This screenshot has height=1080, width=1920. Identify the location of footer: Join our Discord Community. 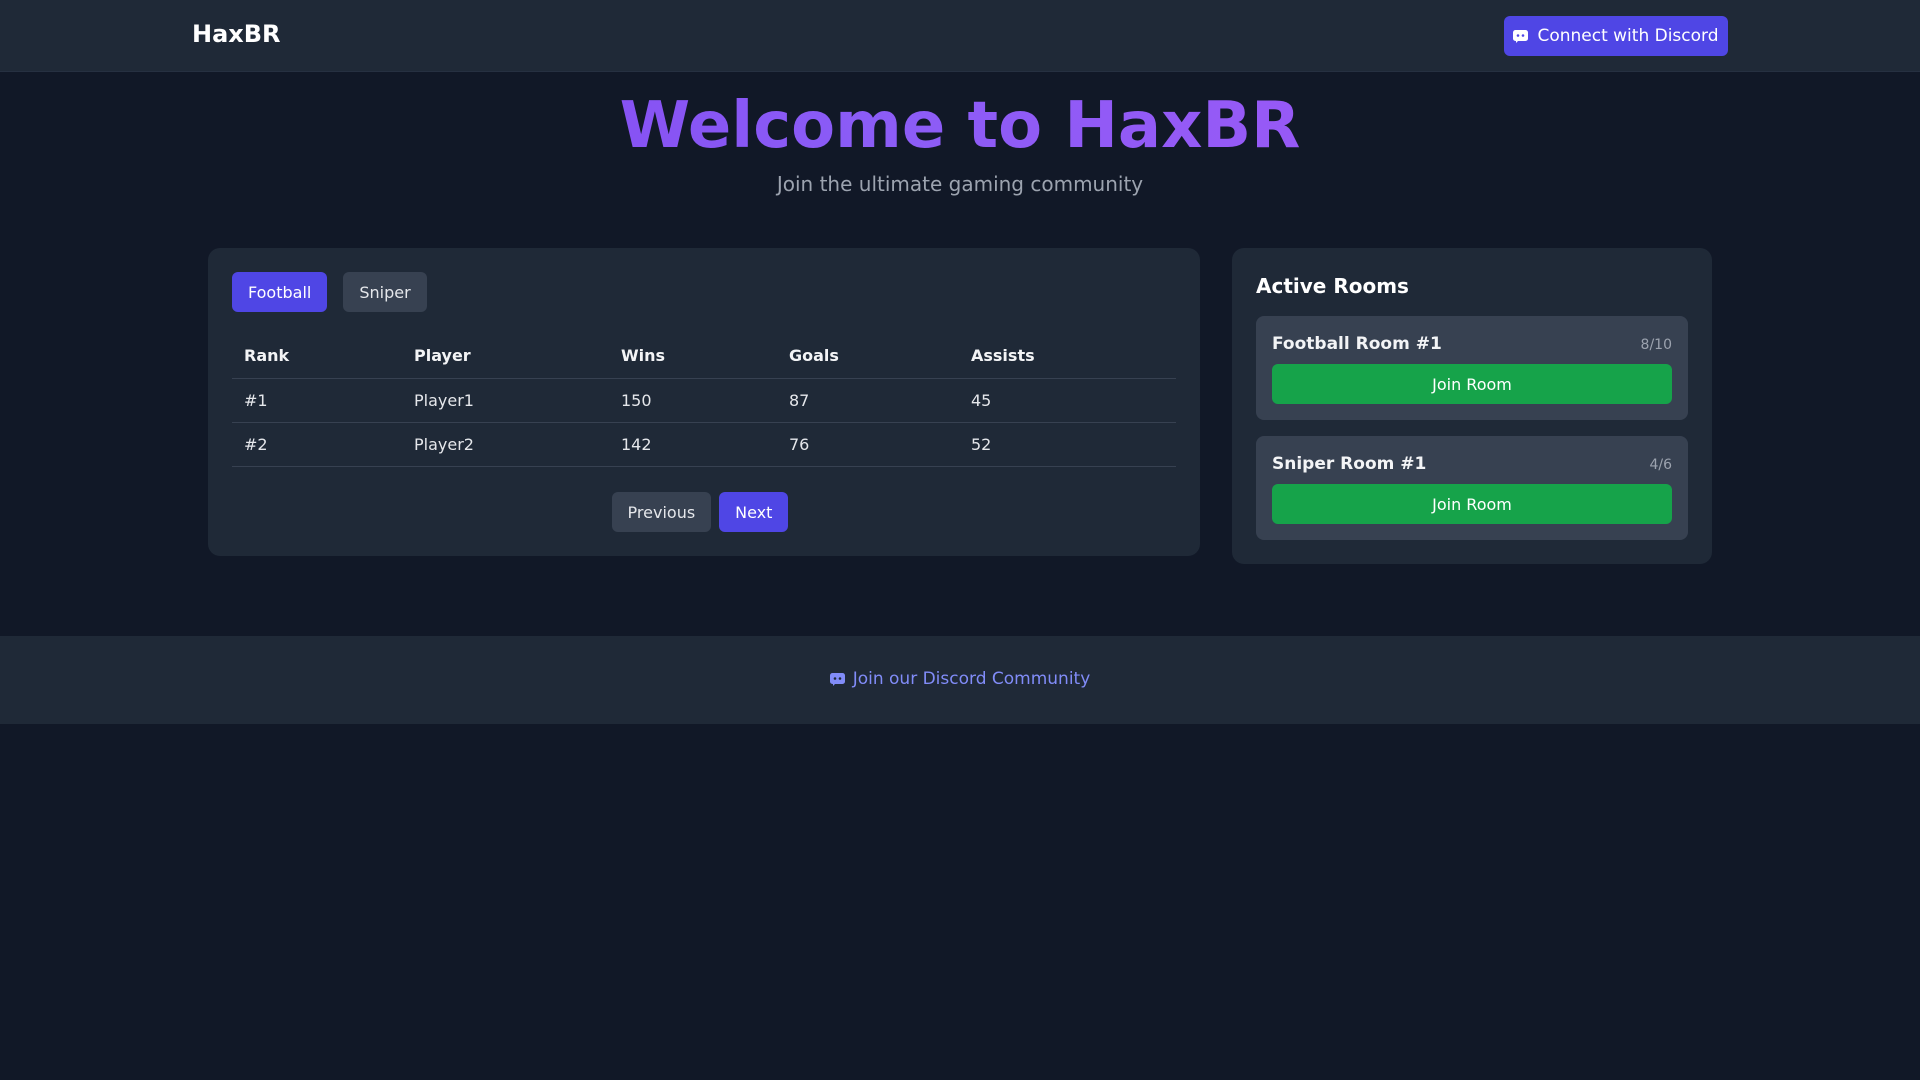
(960, 680).